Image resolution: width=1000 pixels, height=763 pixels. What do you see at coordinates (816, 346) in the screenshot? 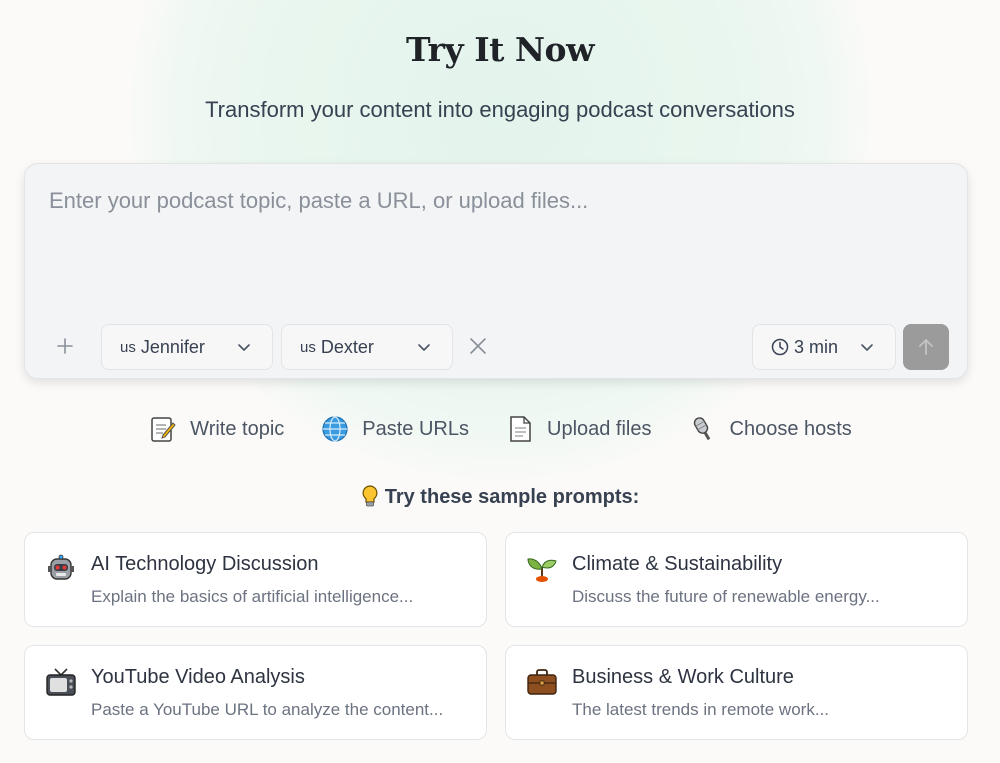
I see `duration-value: 3 min` at bounding box center [816, 346].